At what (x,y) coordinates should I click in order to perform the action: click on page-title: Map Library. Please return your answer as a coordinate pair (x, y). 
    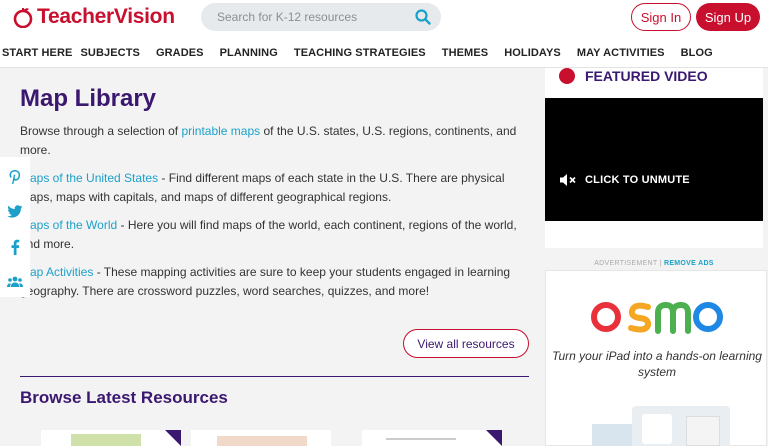
    Looking at the image, I should click on (88, 98).